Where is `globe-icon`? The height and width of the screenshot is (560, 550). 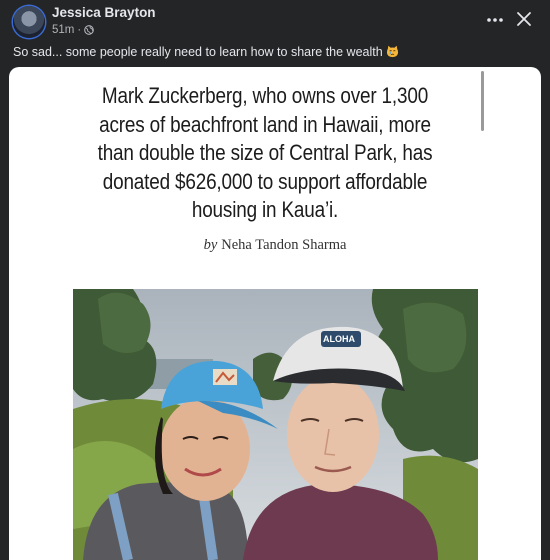
globe-icon is located at coordinates (89, 30).